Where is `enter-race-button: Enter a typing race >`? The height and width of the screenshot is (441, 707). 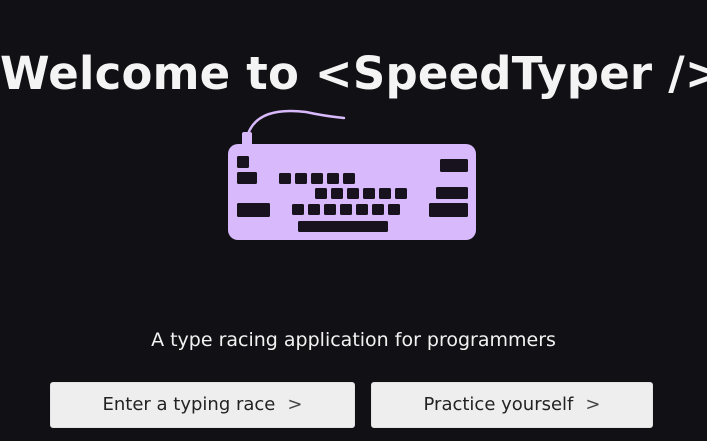 enter-race-button: Enter a typing race > is located at coordinates (202, 405).